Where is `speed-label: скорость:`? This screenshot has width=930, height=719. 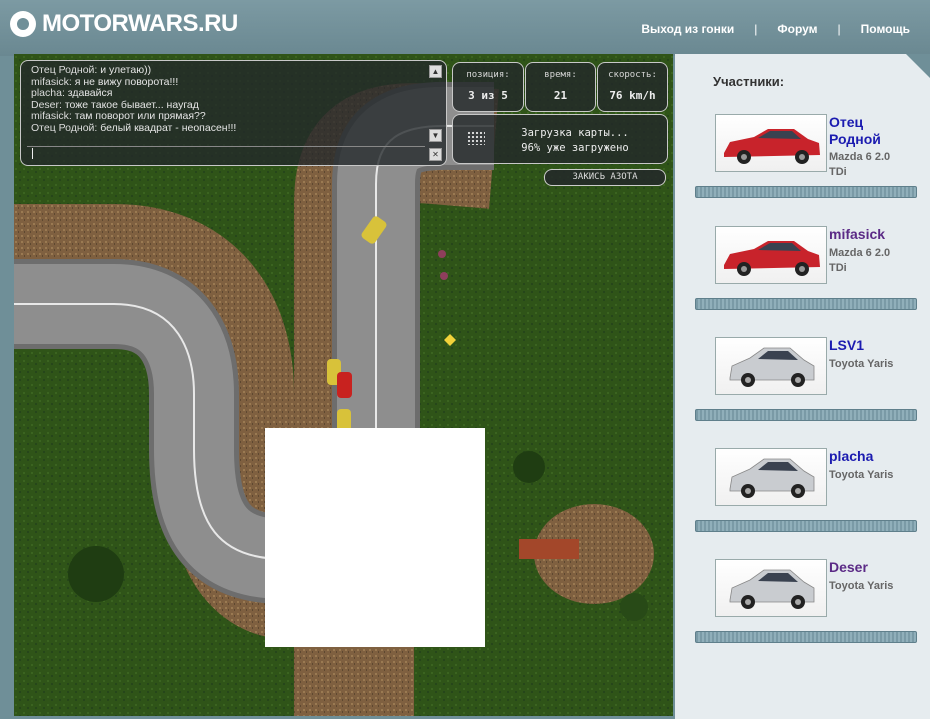
speed-label: скорость: is located at coordinates (632, 75).